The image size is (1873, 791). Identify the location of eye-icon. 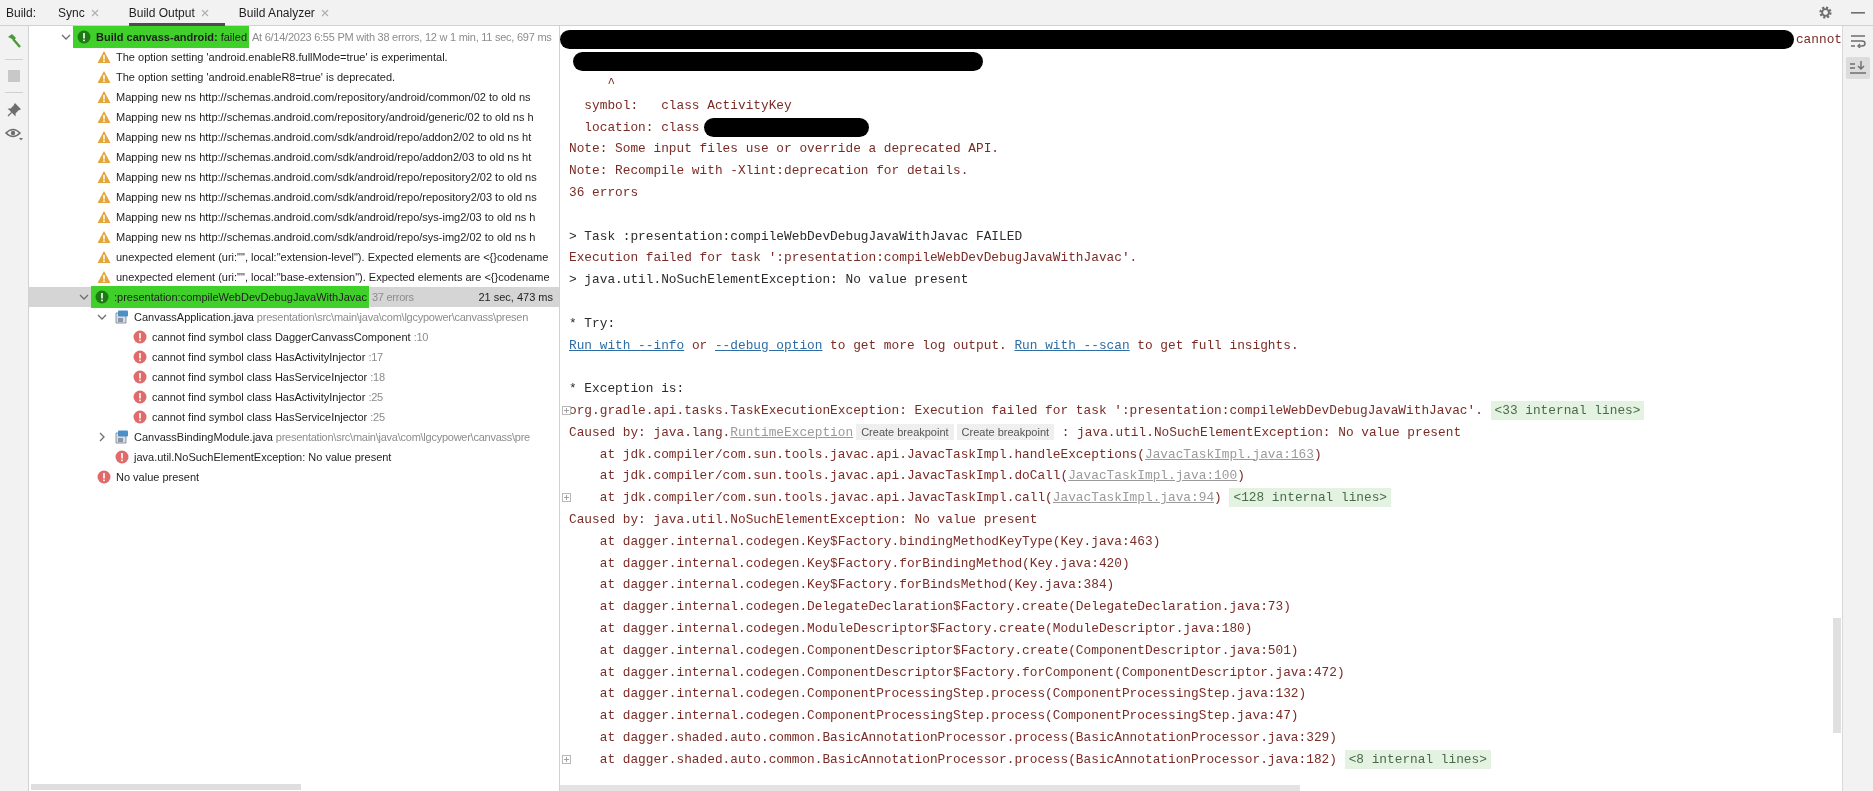
(14, 134).